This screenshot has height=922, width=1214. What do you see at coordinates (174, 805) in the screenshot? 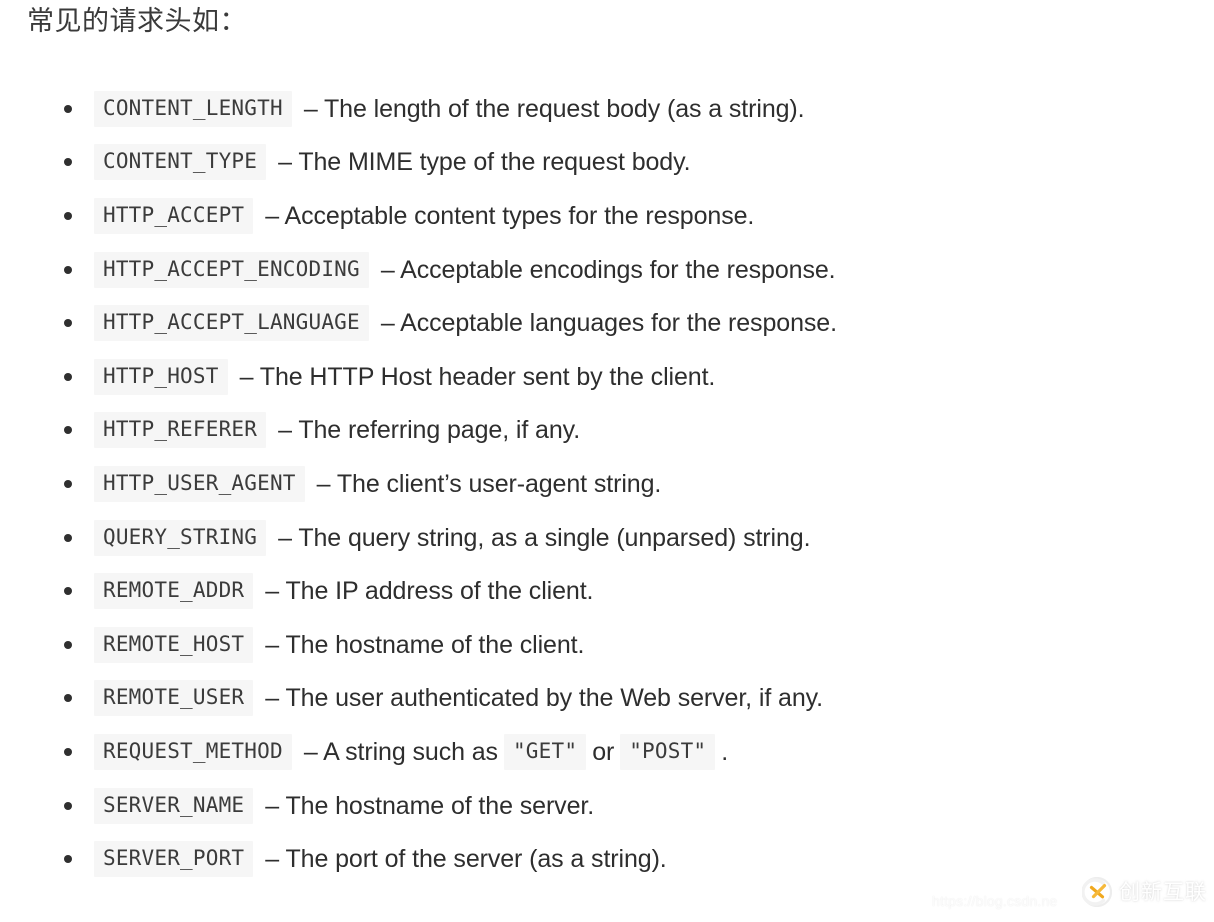
I see `header-name-code: SERVER_NAME` at bounding box center [174, 805].